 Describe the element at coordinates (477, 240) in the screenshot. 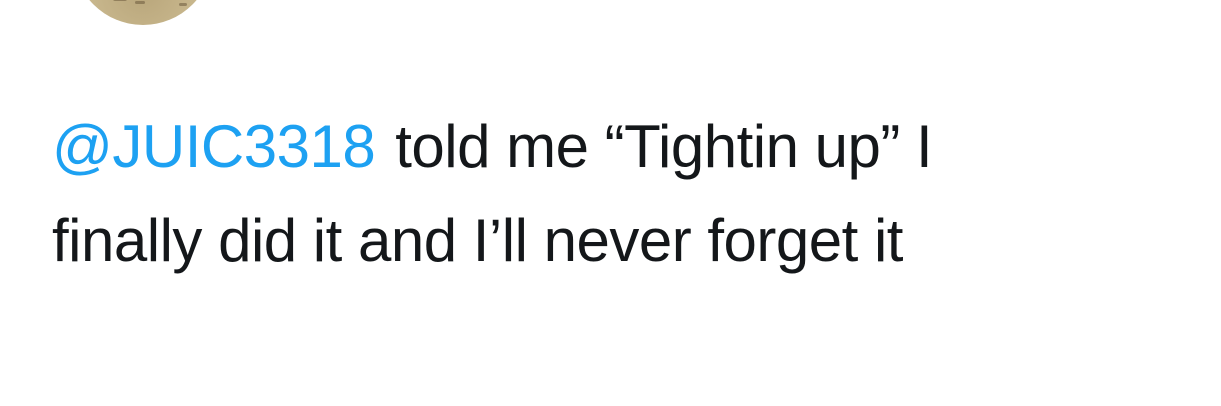

I see `tweet-text-line-2: finally did it and I’ll never forget it` at that location.